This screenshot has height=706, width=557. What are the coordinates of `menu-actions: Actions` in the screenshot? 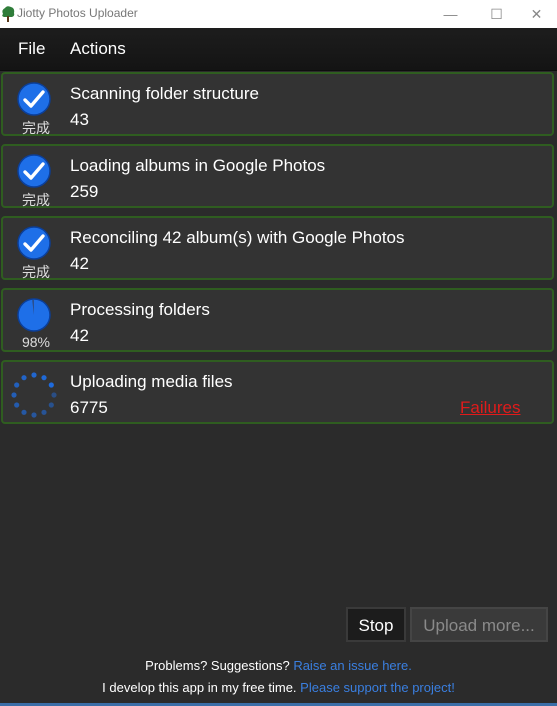 It's located at (98, 49).